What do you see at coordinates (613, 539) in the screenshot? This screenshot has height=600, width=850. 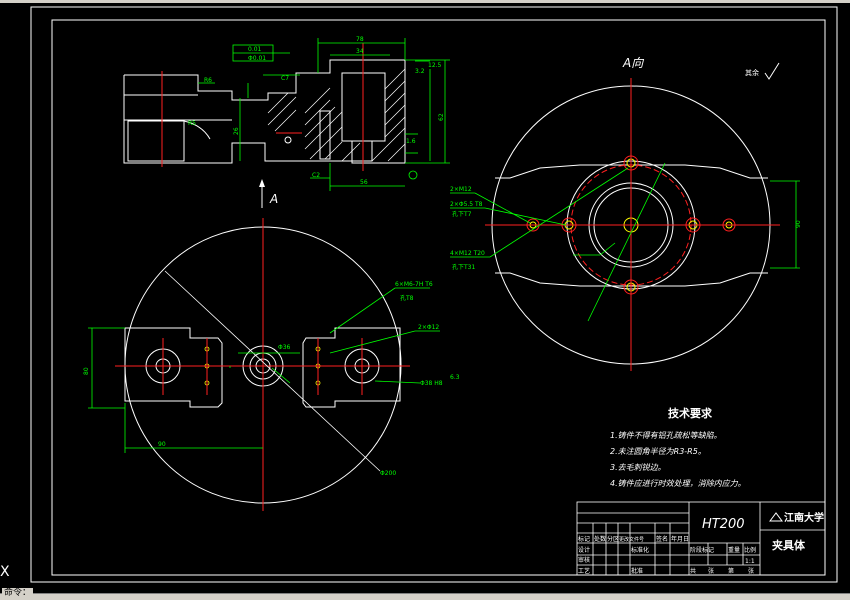 I see `svg-text: 分区` at bounding box center [613, 539].